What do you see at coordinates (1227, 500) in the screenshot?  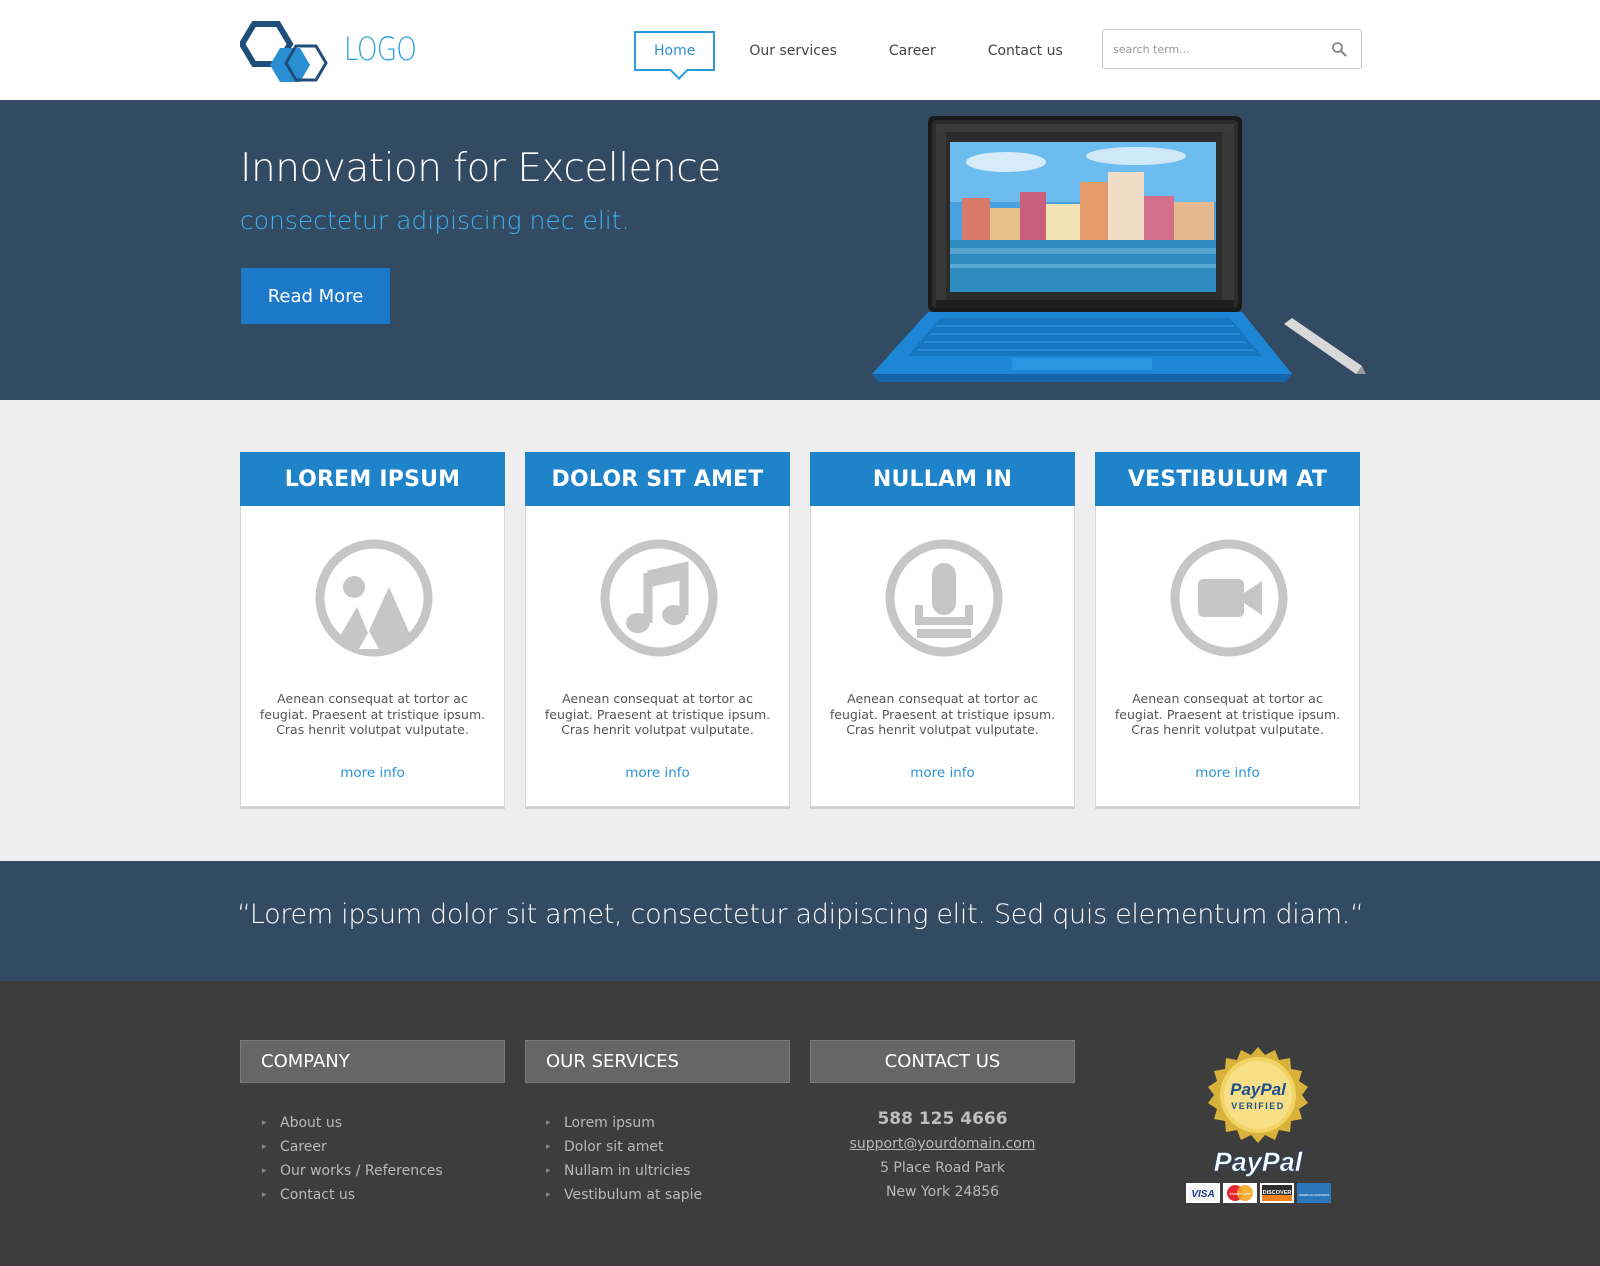 I see `feature-card-title: VESTIBULUM AT SAPIE` at bounding box center [1227, 500].